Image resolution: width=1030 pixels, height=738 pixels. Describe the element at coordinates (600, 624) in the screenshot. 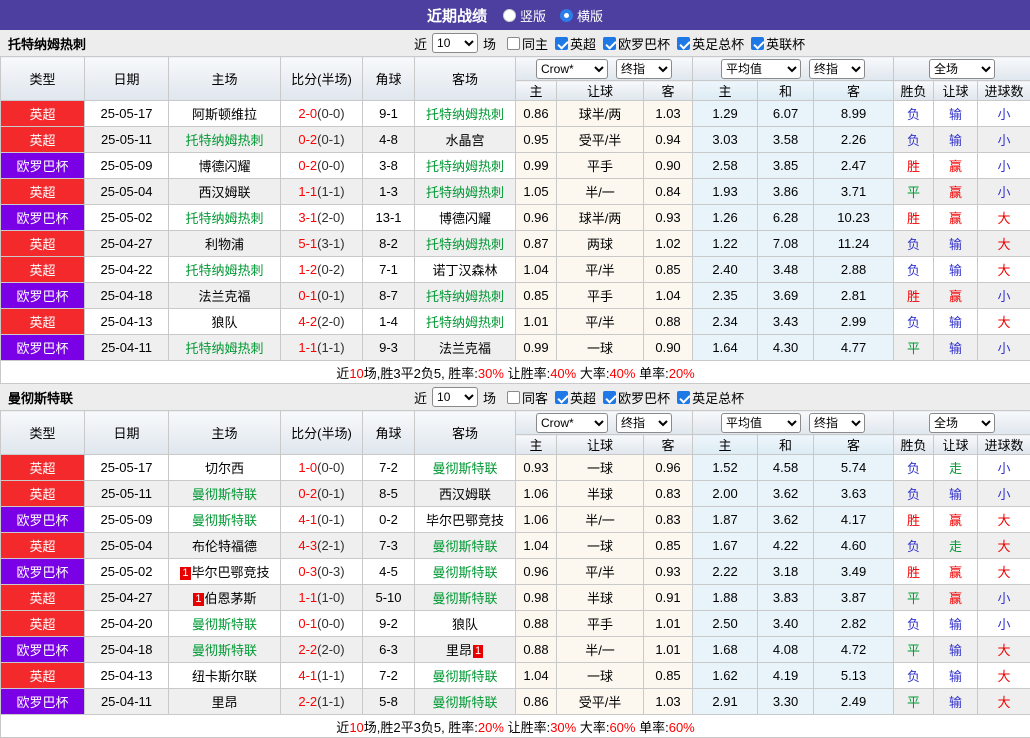

I see `handicap-line: 平手` at that location.